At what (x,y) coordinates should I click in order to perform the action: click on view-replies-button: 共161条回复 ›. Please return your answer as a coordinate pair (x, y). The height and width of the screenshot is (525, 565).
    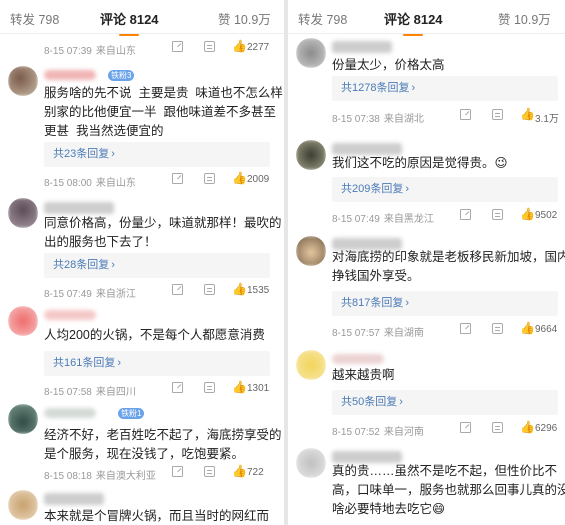
    Looking at the image, I should click on (157, 363).